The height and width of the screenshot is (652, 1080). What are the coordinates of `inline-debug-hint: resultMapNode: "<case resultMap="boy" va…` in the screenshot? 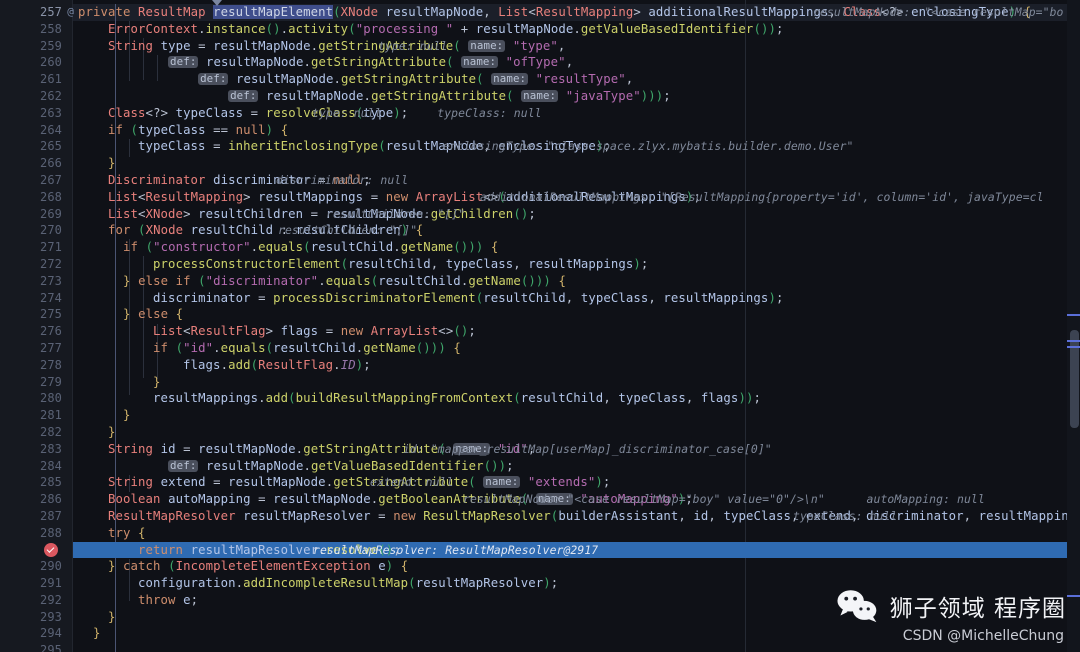 It's located at (724, 499).